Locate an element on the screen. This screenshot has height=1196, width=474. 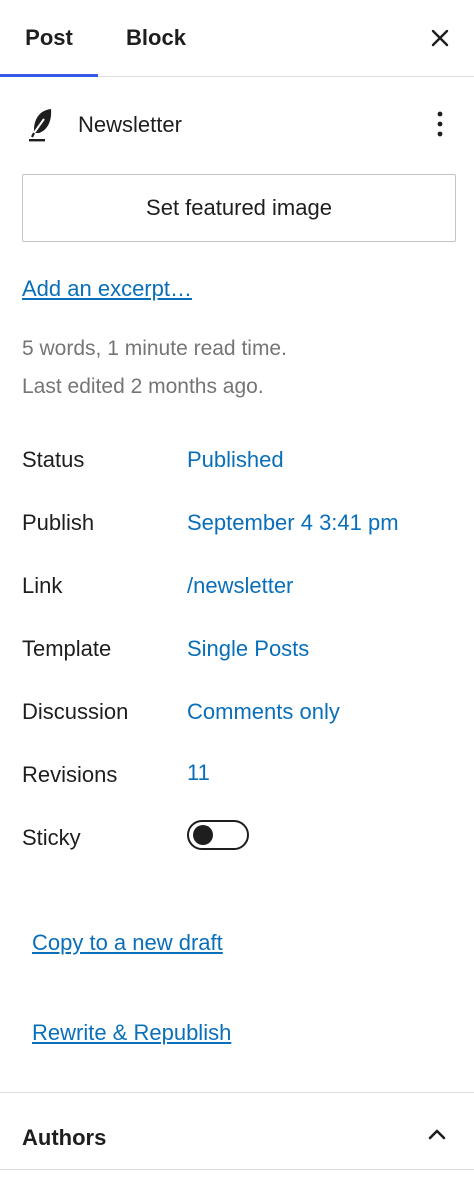
status-label: Status is located at coordinates (53, 459).